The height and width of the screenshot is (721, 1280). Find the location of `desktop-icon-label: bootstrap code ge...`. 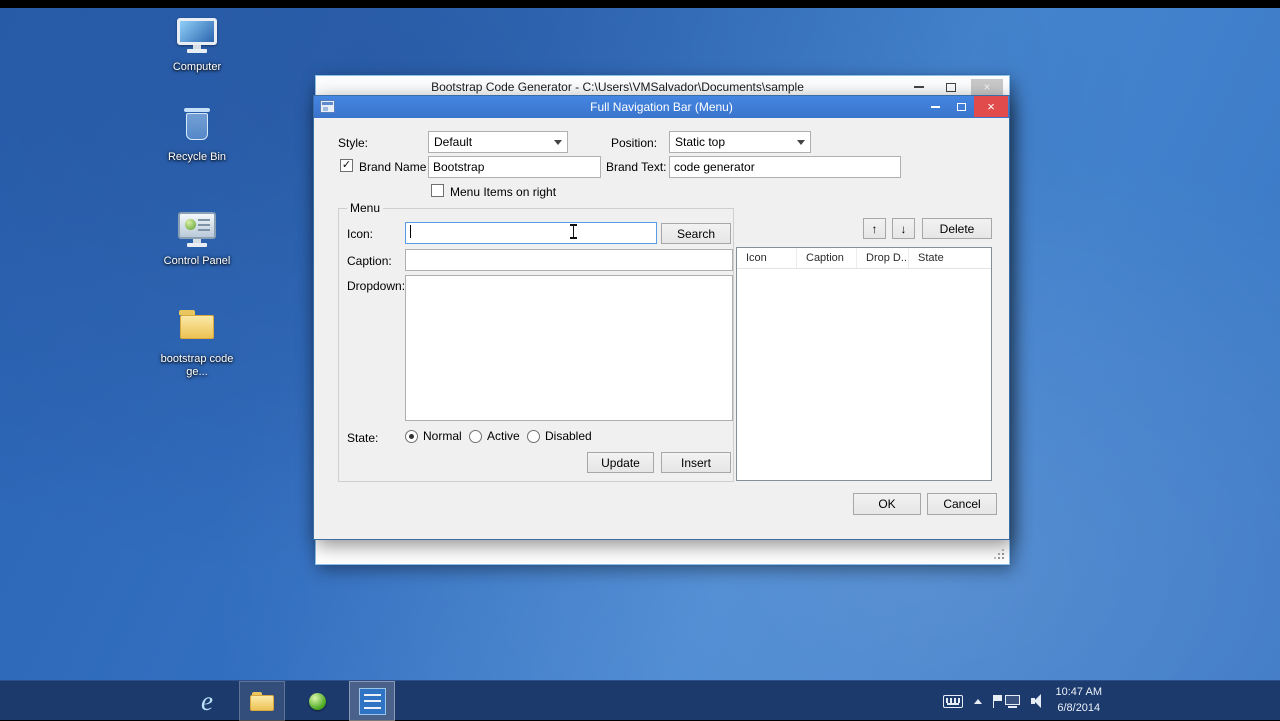

desktop-icon-label: bootstrap code ge... is located at coordinates (197, 366).